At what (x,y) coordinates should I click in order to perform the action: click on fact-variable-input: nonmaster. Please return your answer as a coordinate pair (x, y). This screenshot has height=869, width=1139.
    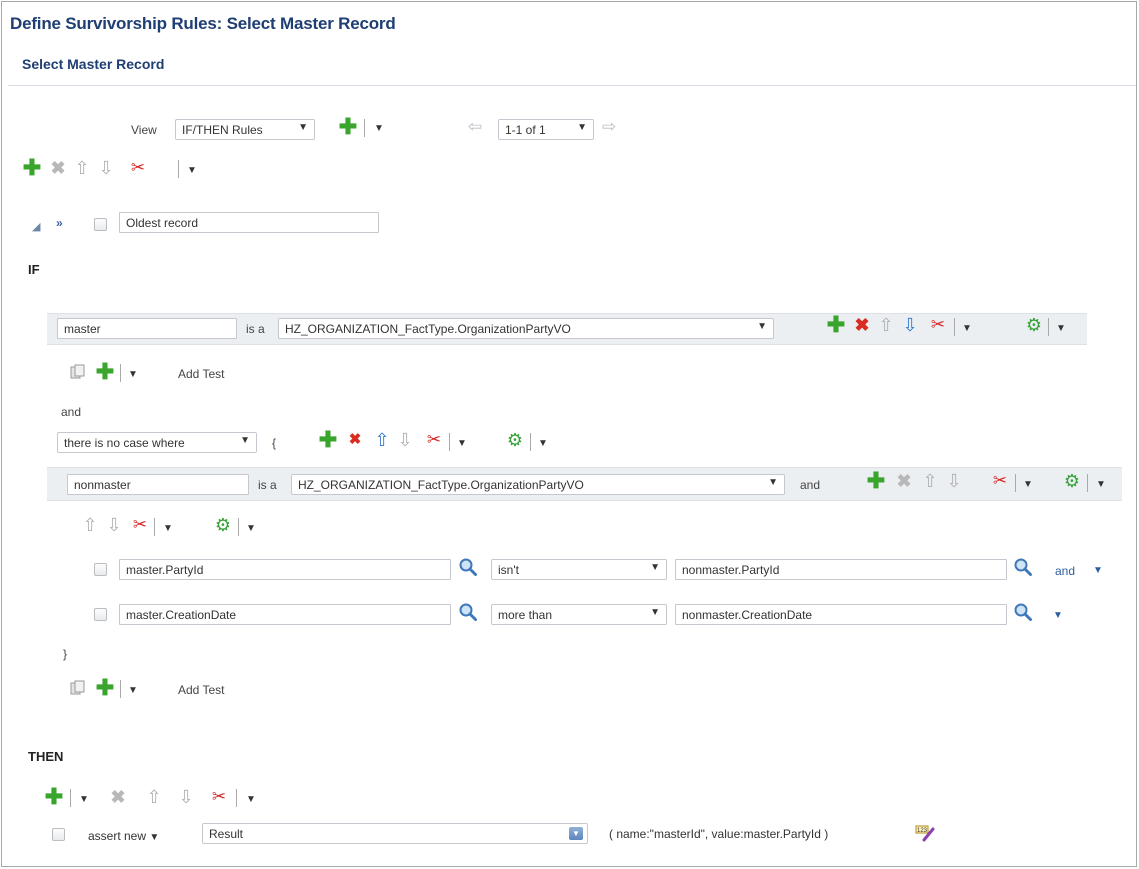
    Looking at the image, I should click on (158, 484).